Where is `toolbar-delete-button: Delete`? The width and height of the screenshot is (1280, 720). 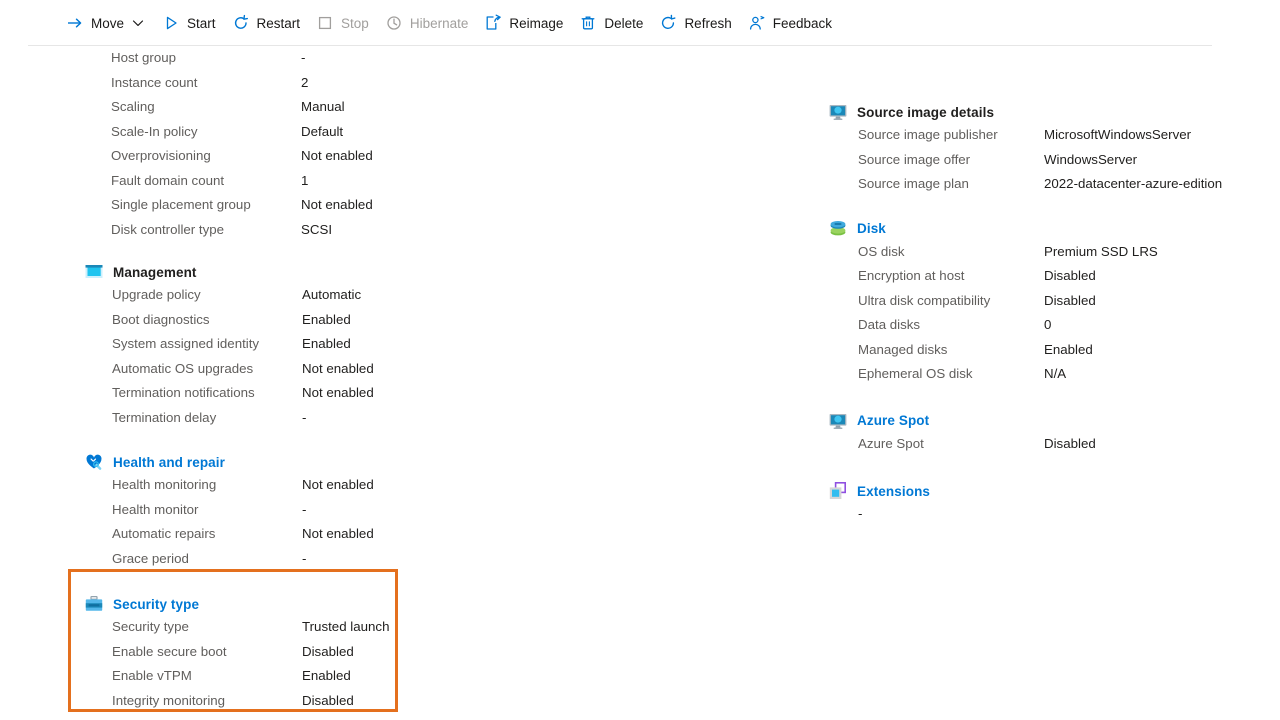
toolbar-delete-button: Delete is located at coordinates (613, 23).